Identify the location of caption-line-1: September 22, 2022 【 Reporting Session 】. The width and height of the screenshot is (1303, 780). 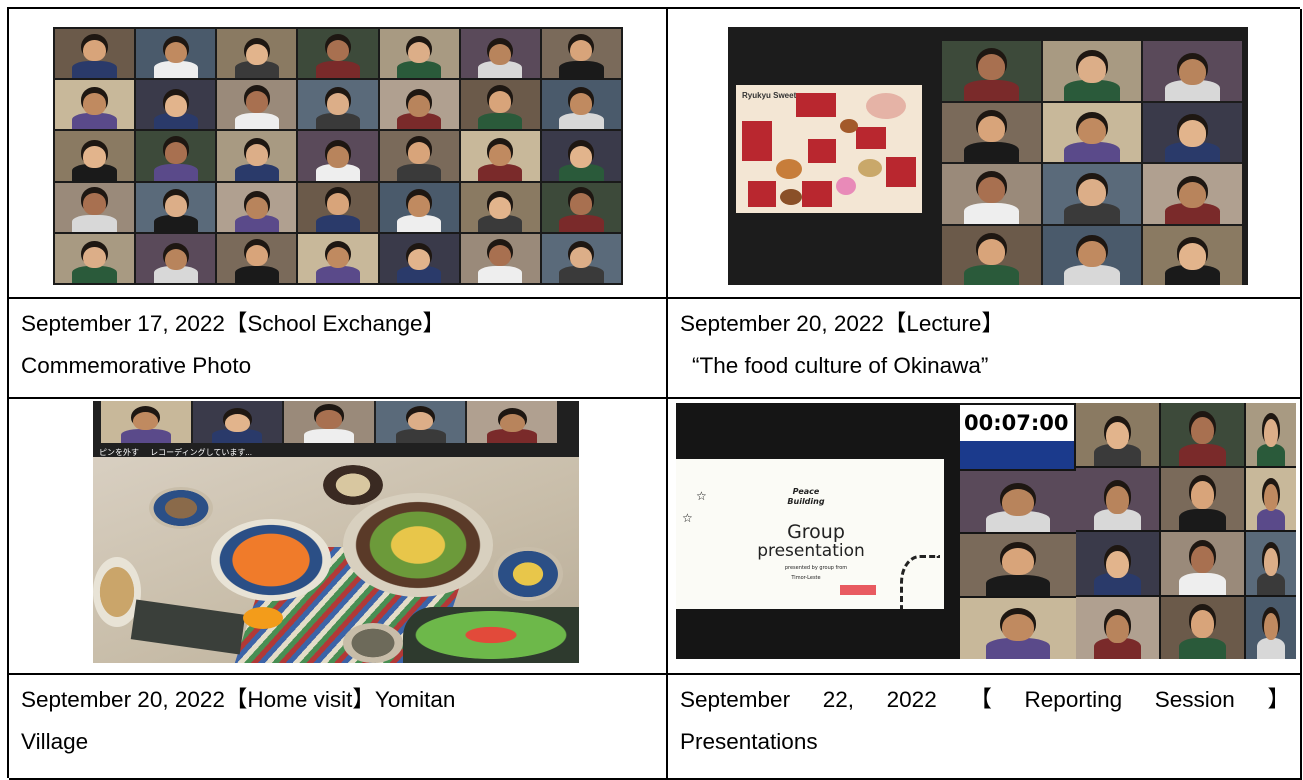
(985, 699).